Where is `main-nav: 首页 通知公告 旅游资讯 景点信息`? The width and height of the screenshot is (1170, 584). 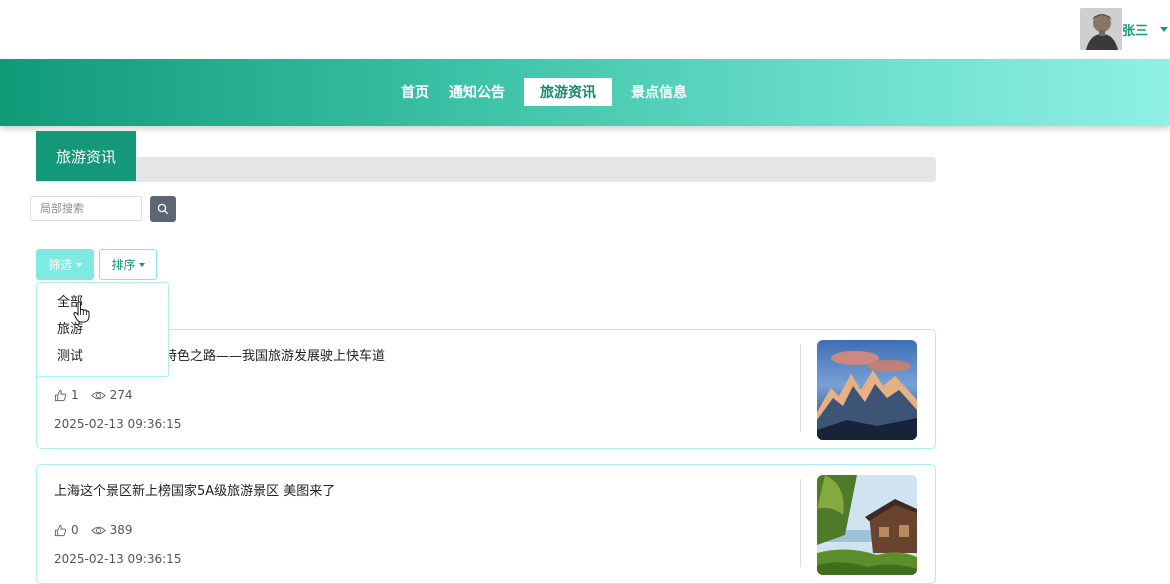
main-nav: 首页 通知公告 旅游资讯 景点信息 is located at coordinates (585, 92).